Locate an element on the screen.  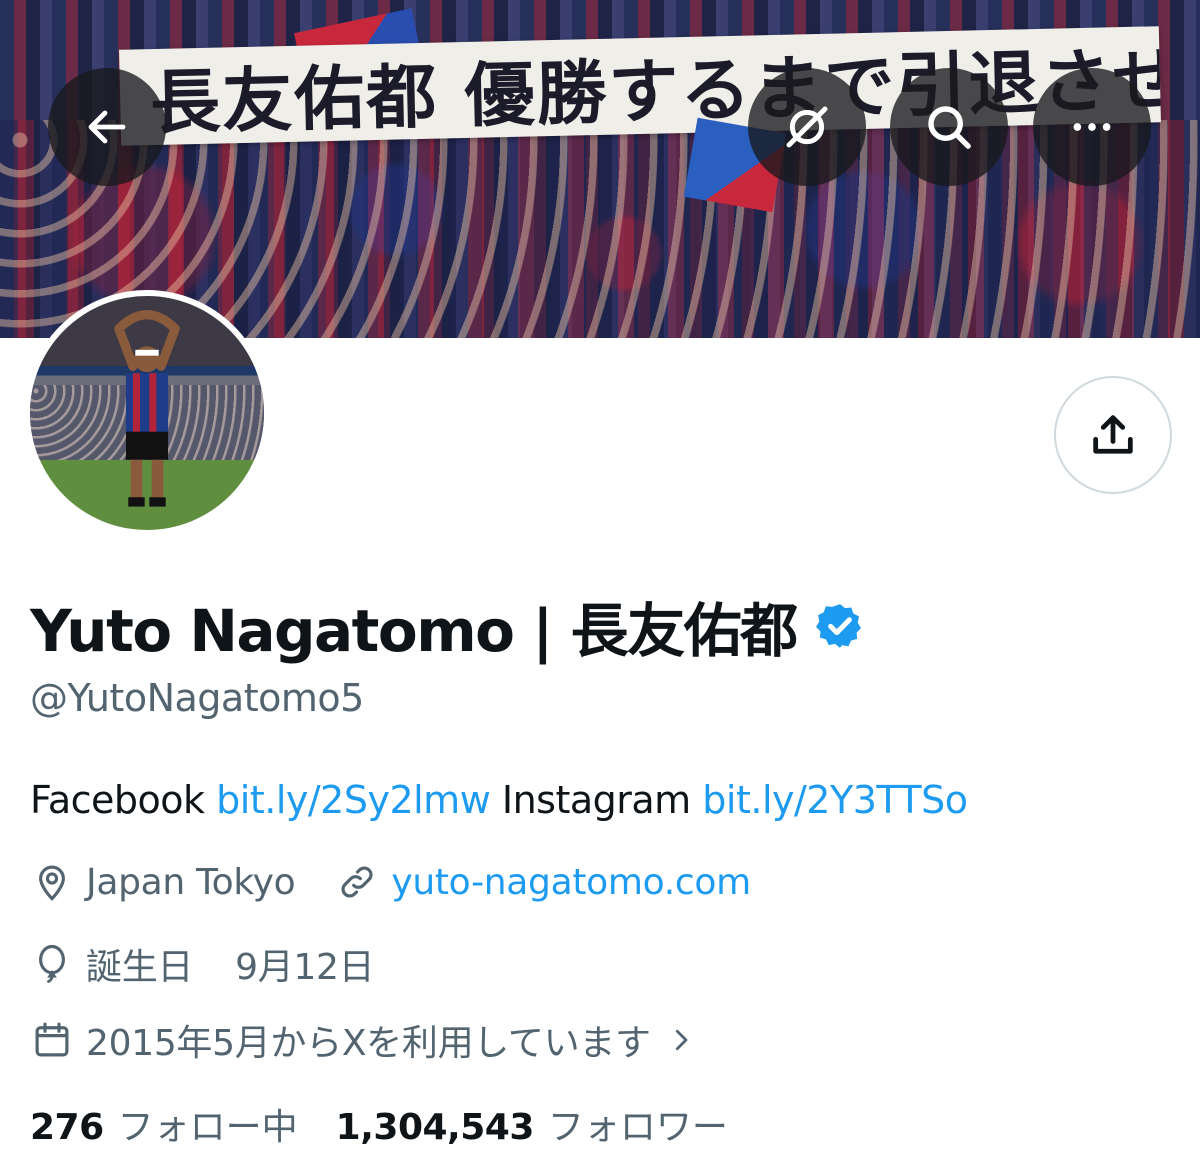
arrow-left-icon is located at coordinates (107, 127).